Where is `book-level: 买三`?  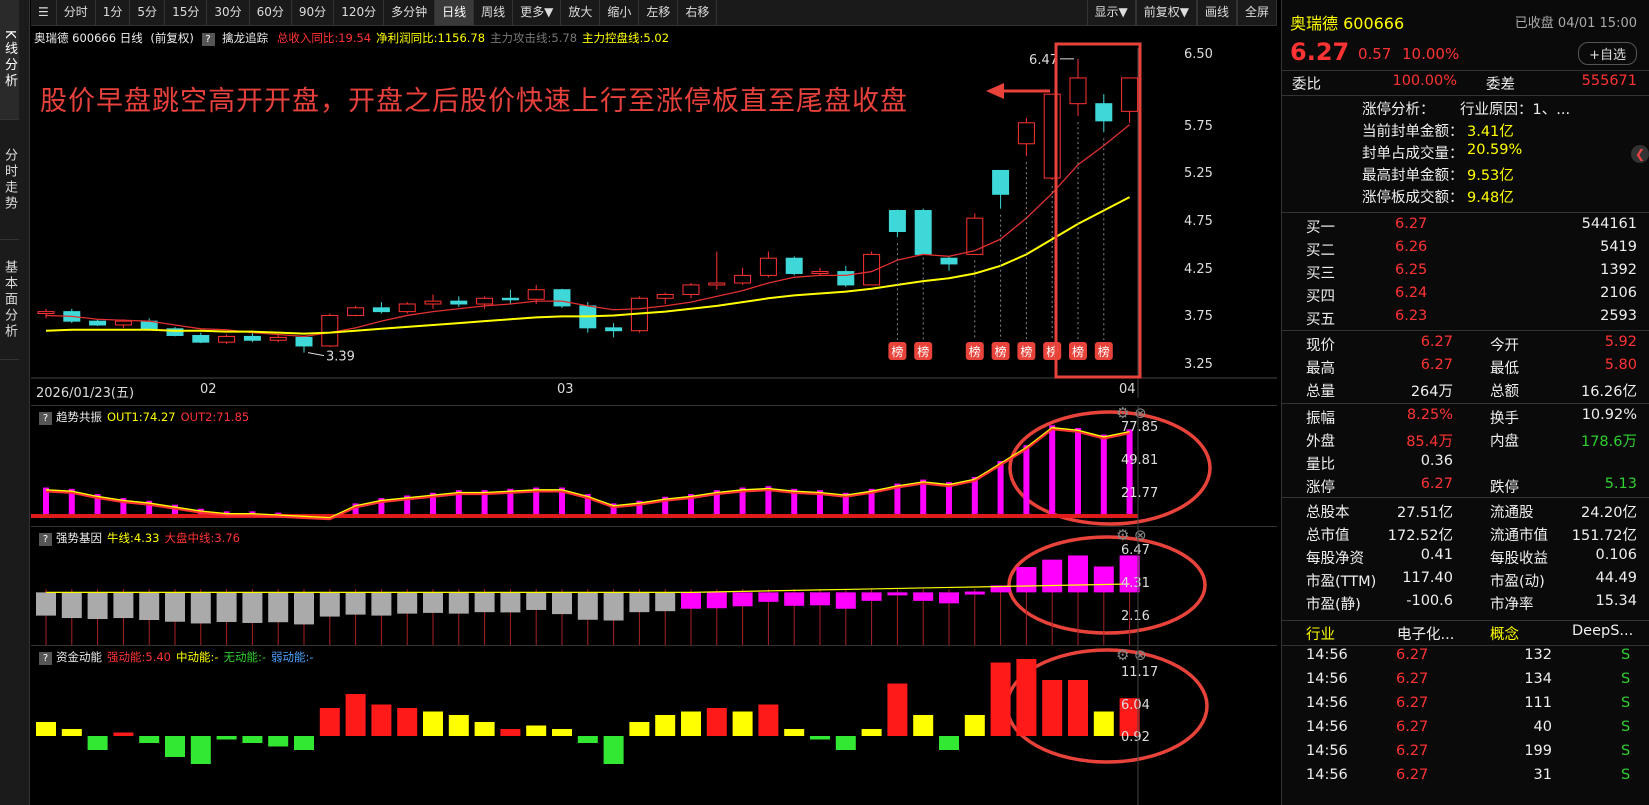
book-level: 买三 is located at coordinates (1320, 274).